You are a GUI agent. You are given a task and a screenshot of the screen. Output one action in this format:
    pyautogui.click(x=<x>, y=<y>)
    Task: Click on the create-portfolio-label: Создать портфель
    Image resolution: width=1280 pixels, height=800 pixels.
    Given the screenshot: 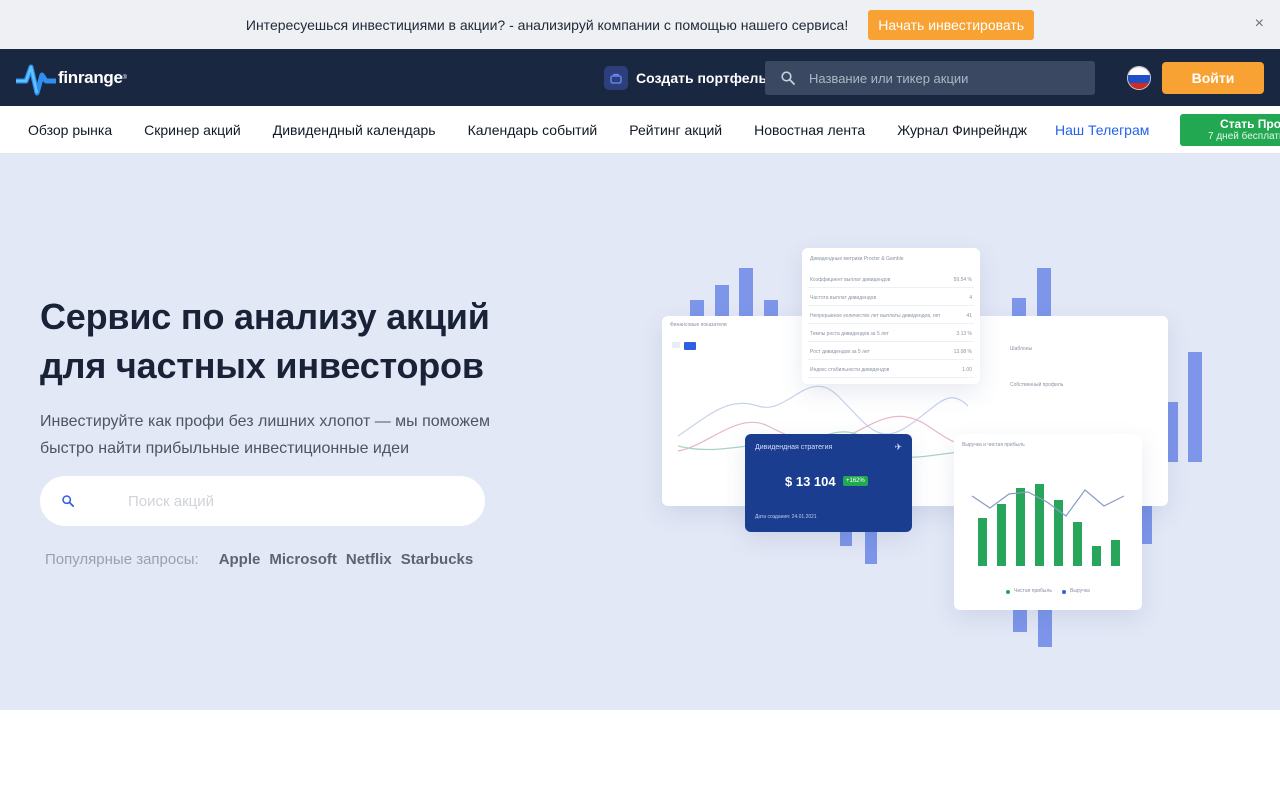 What is the action you would take?
    pyautogui.click(x=702, y=78)
    